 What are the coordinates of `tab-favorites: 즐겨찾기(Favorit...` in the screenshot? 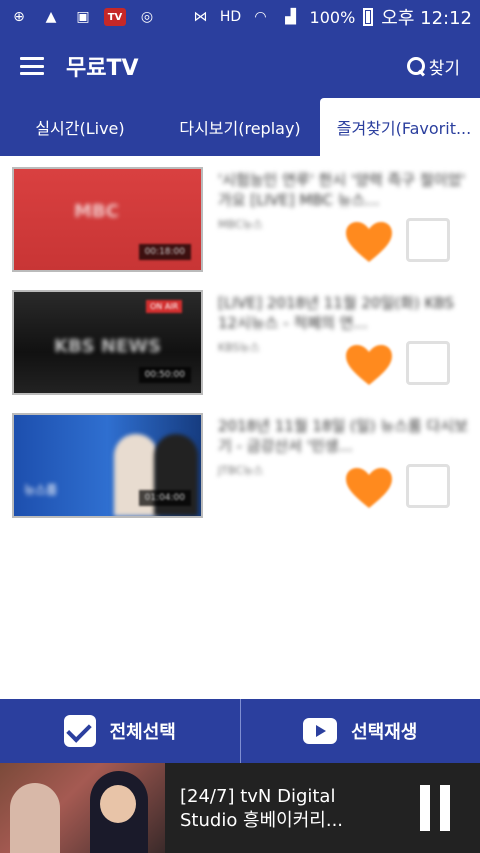 It's located at (400, 127).